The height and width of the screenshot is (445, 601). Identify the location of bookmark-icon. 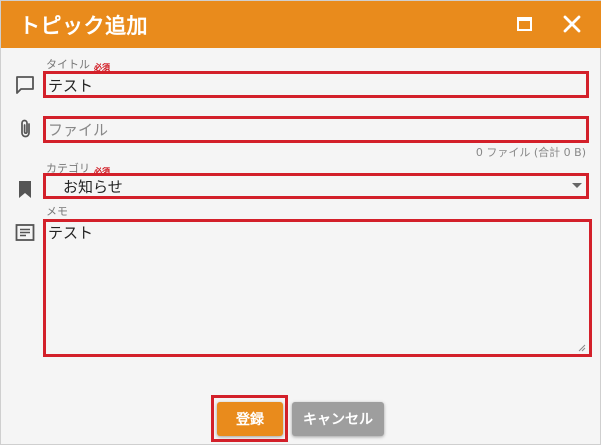
(25, 189).